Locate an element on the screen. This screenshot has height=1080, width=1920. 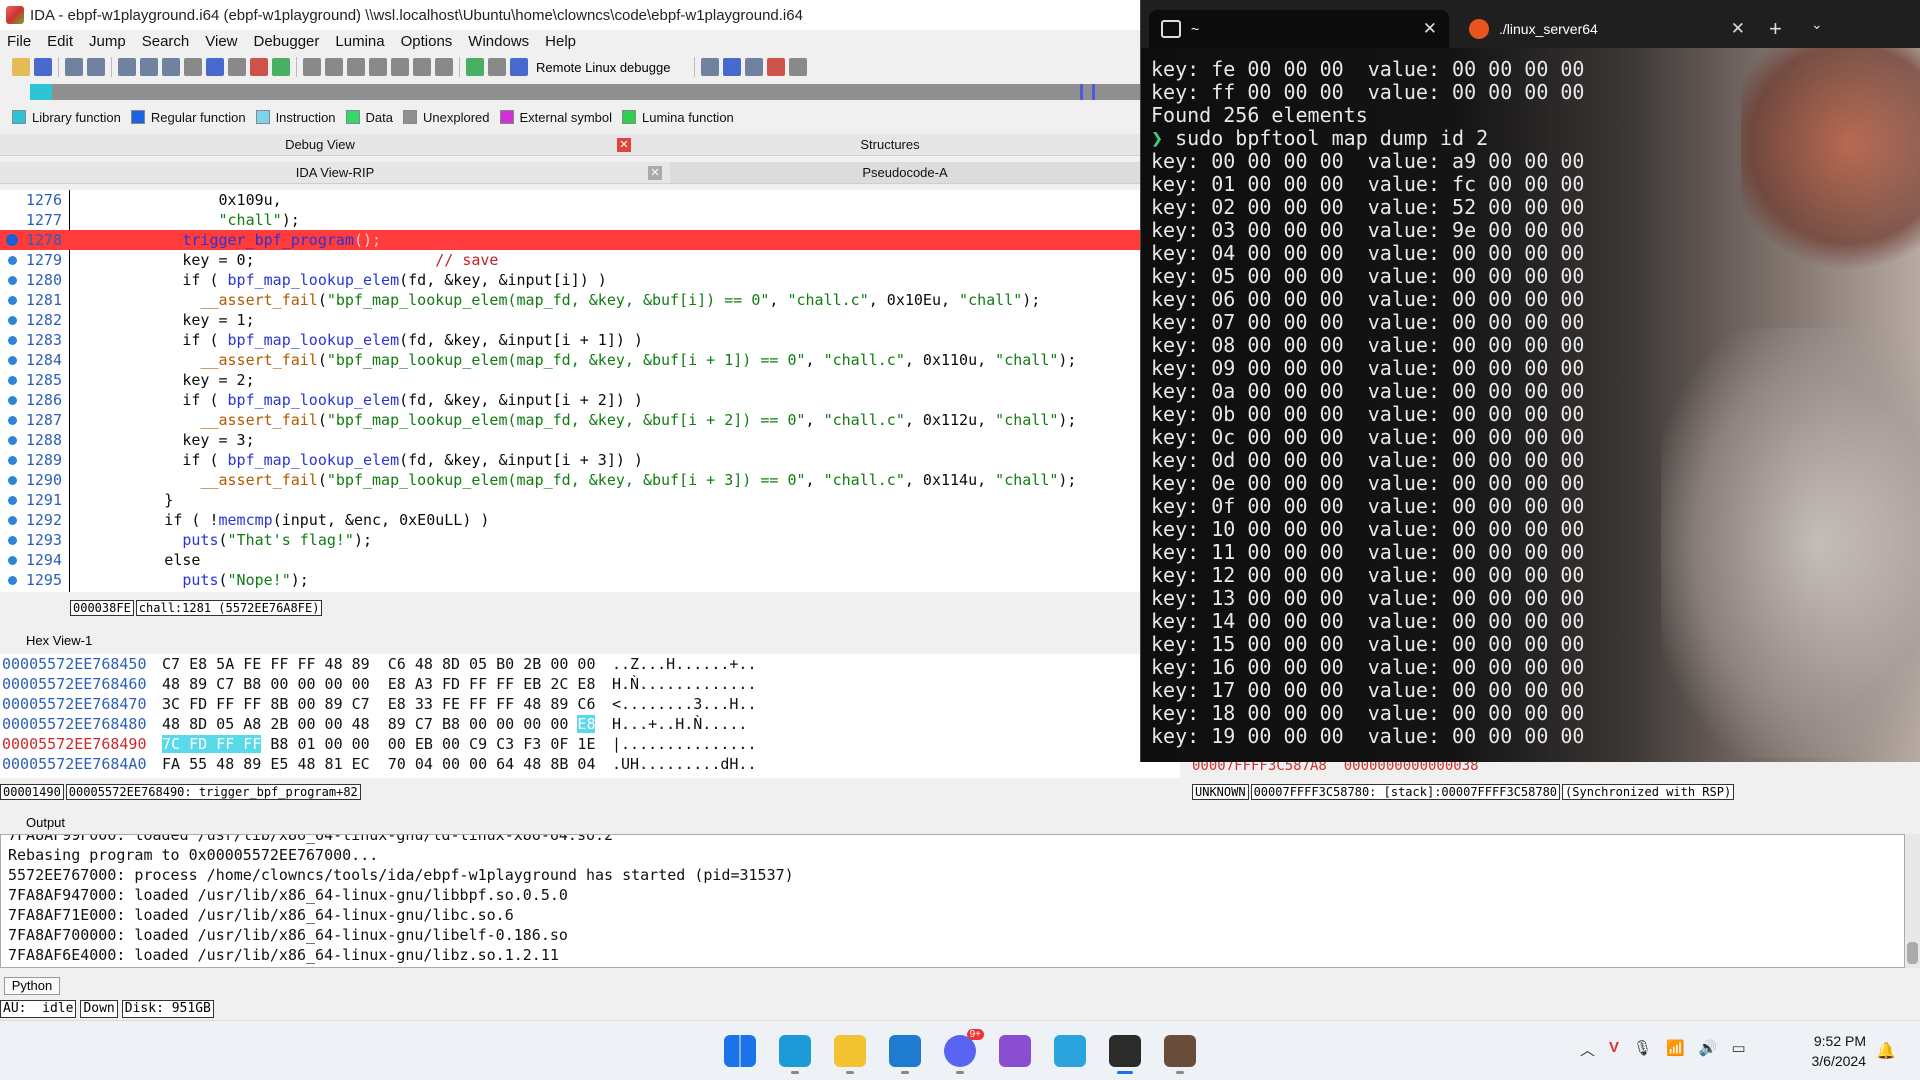
step-into-icon is located at coordinates (312, 67).